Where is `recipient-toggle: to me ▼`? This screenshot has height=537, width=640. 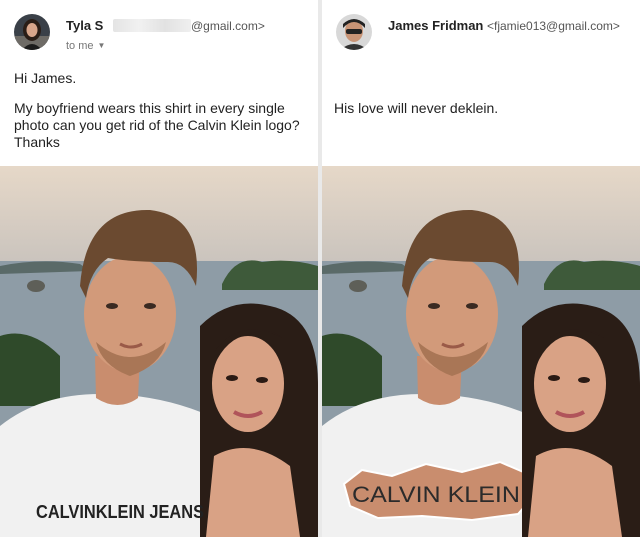 recipient-toggle: to me ▼ is located at coordinates (85, 46).